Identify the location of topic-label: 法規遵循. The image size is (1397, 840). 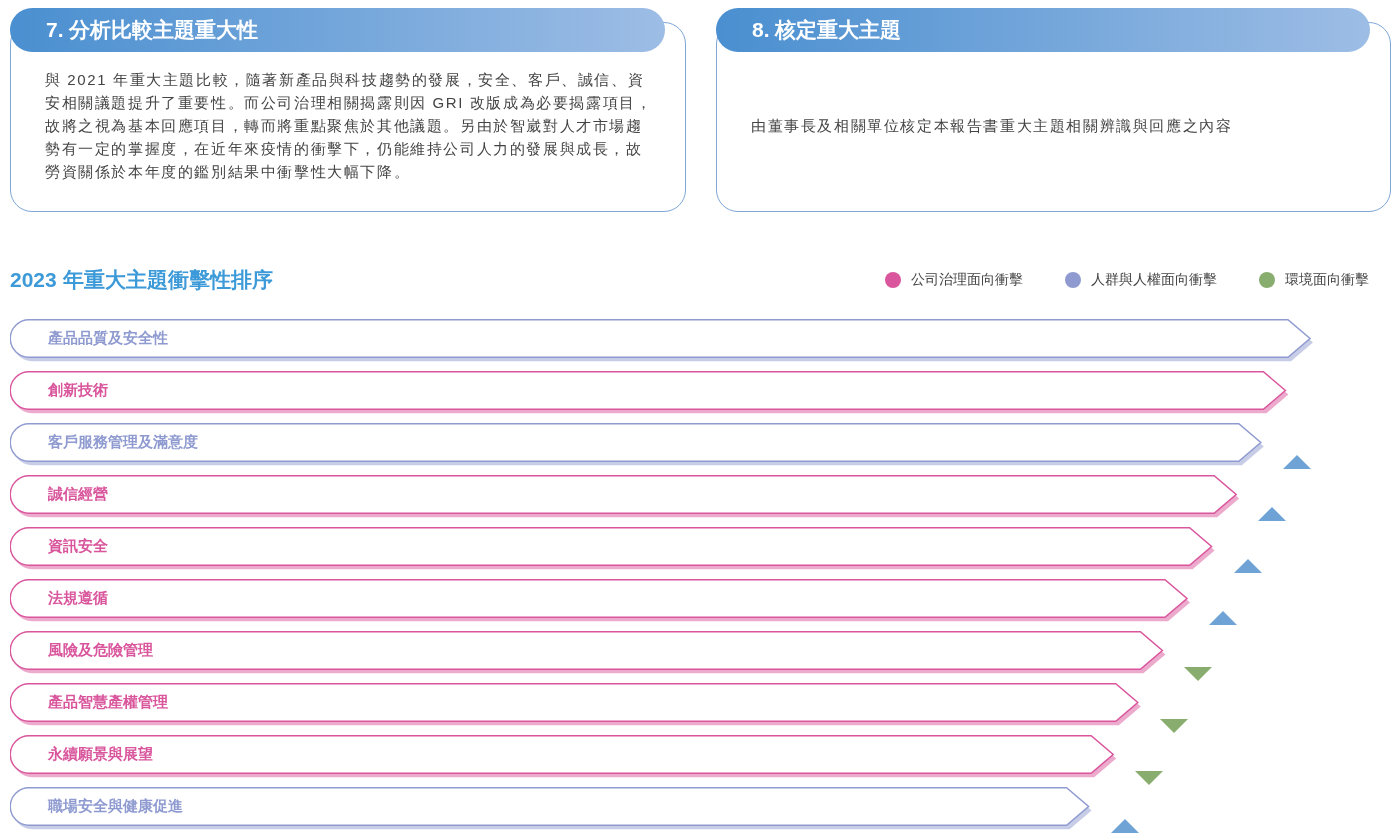
(78, 598).